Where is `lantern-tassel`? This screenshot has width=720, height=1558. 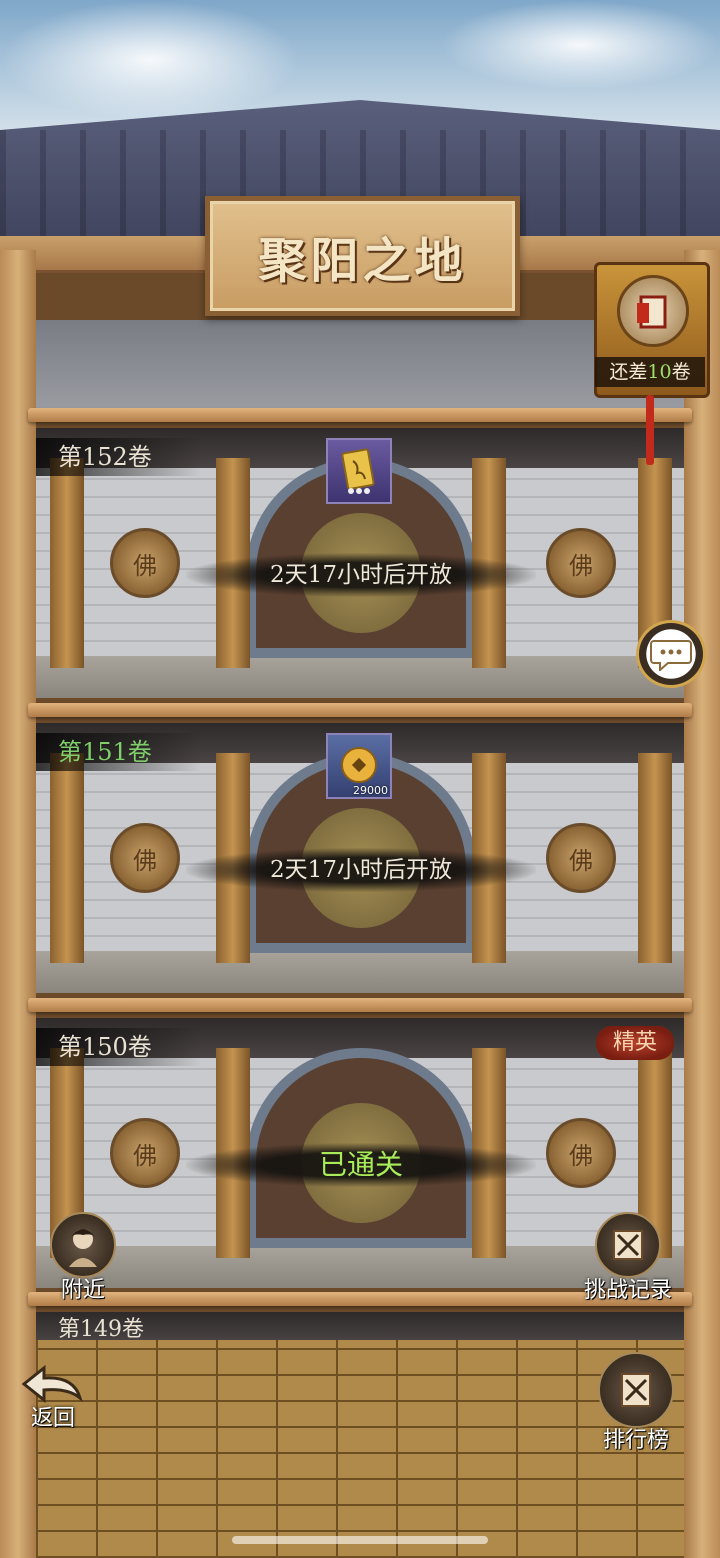
lantern-tassel is located at coordinates (650, 430).